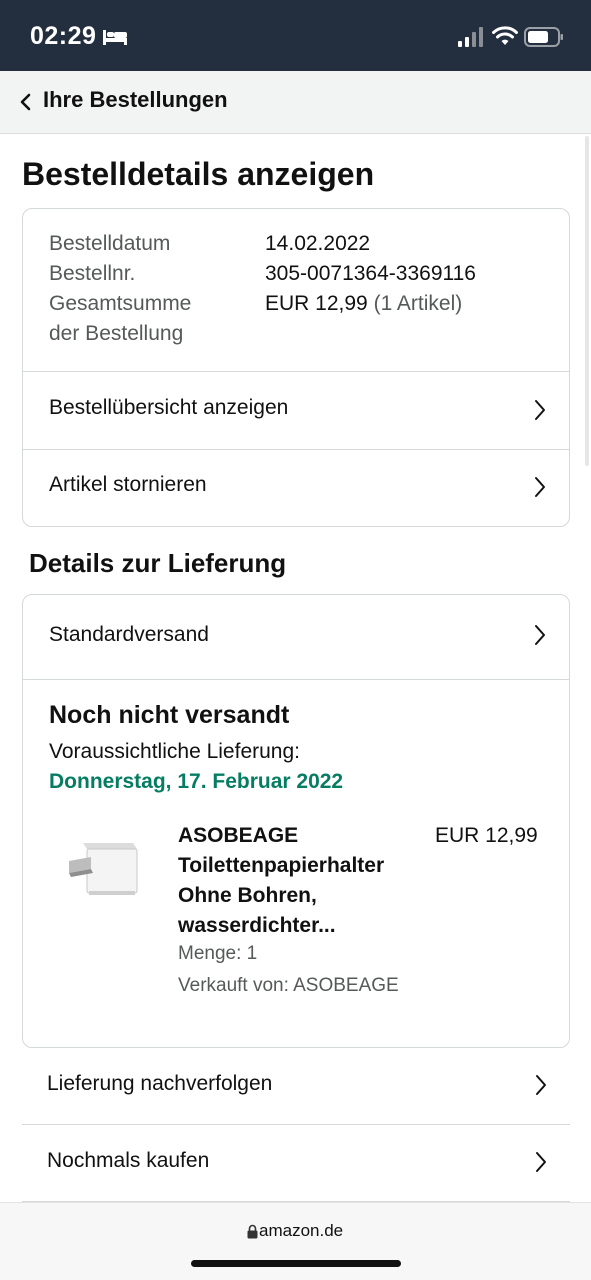 The image size is (591, 1280). I want to click on scrollbar, so click(587, 301).